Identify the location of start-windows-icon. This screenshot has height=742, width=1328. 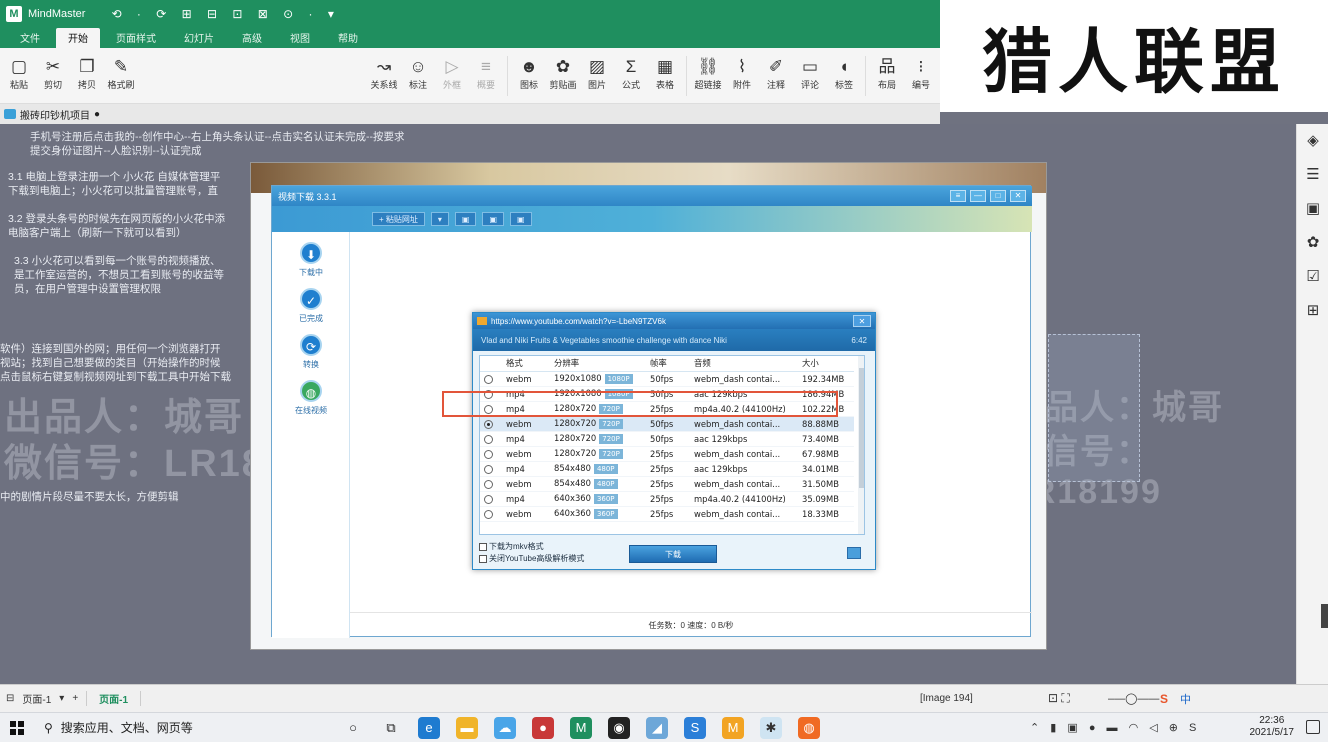
(17, 727).